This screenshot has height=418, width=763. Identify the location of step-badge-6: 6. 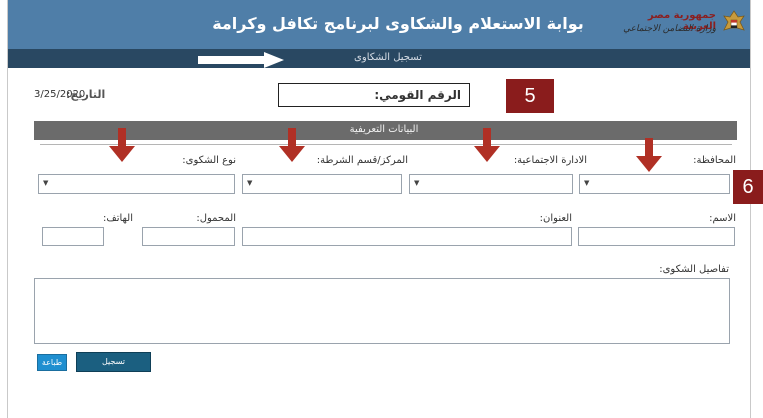
(748, 187).